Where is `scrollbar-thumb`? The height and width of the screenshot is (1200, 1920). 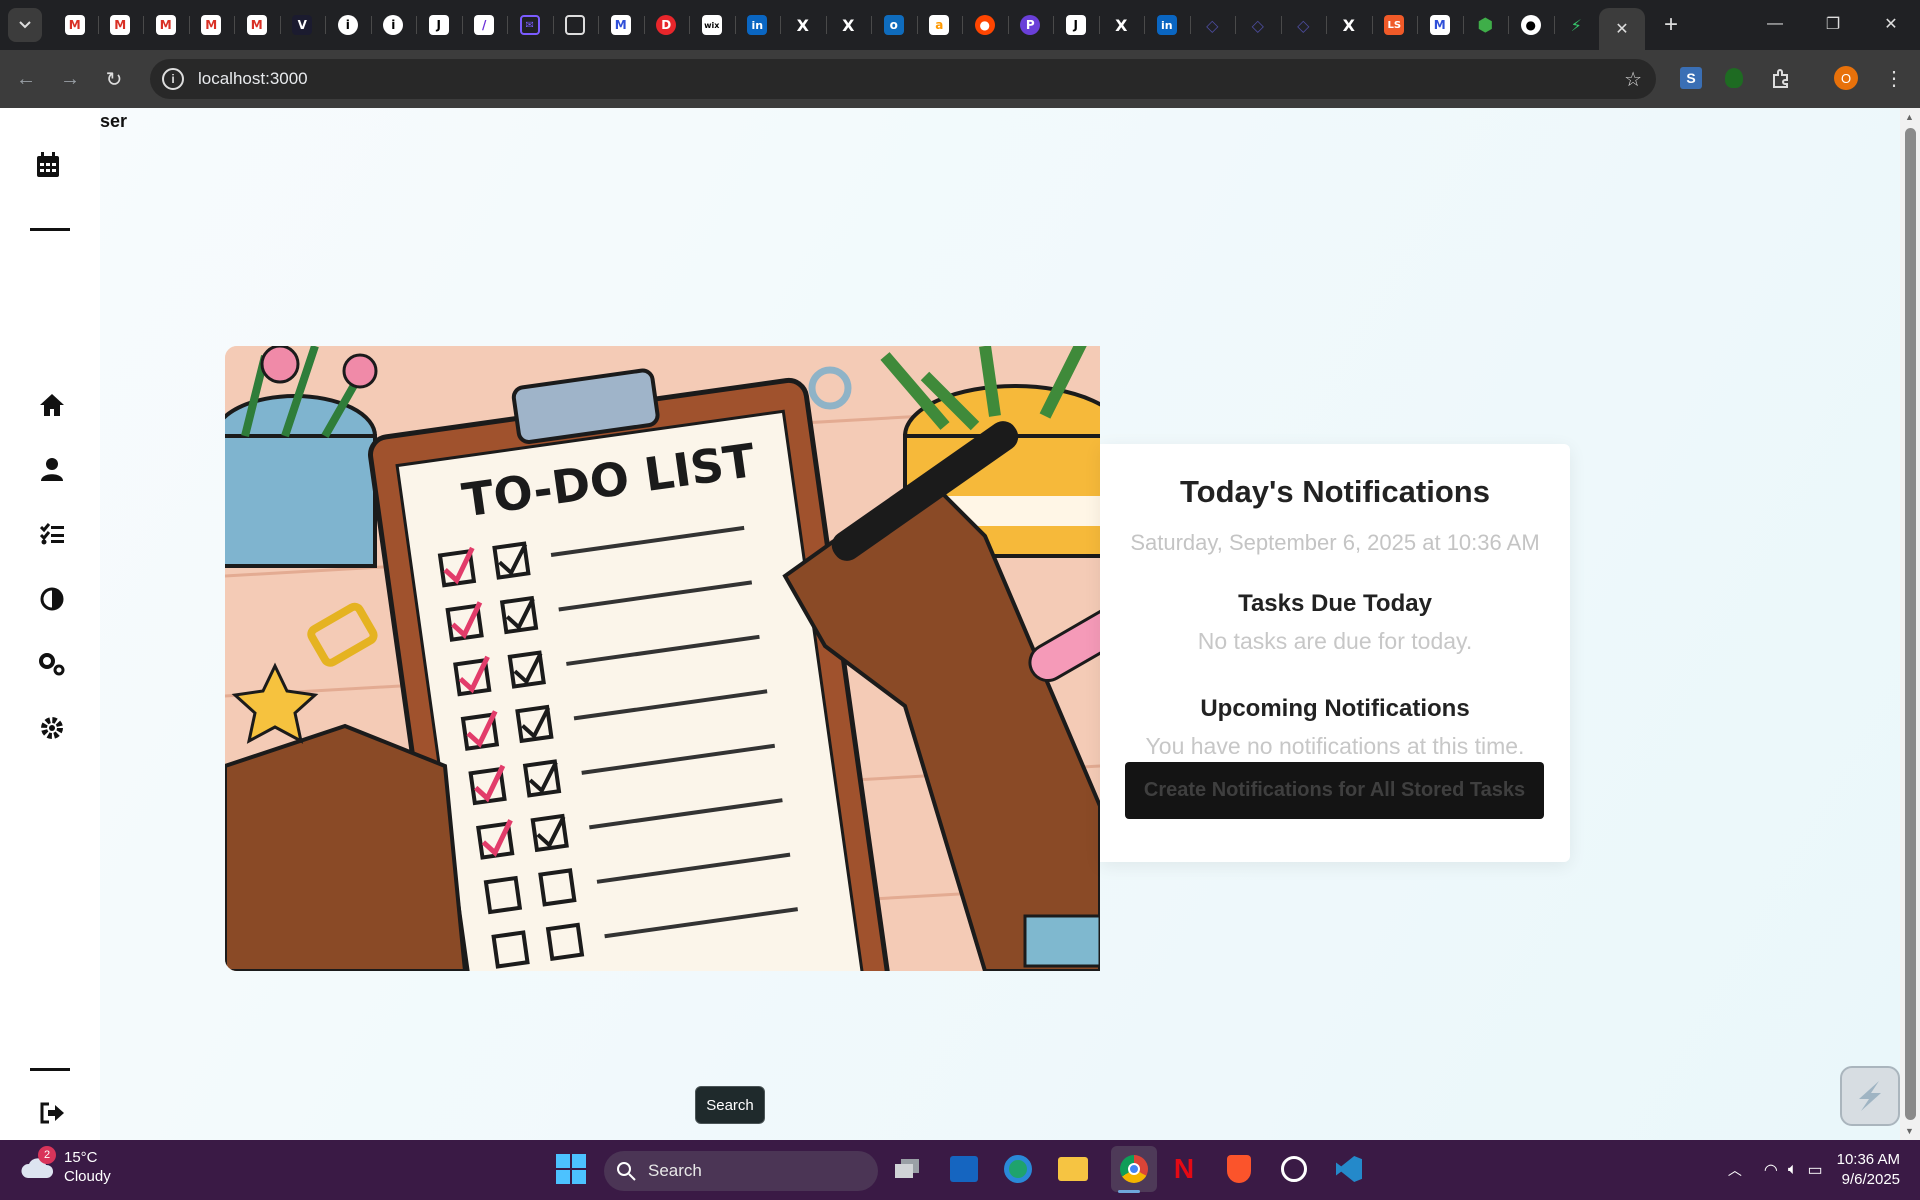
scrollbar-thumb is located at coordinates (1910, 624).